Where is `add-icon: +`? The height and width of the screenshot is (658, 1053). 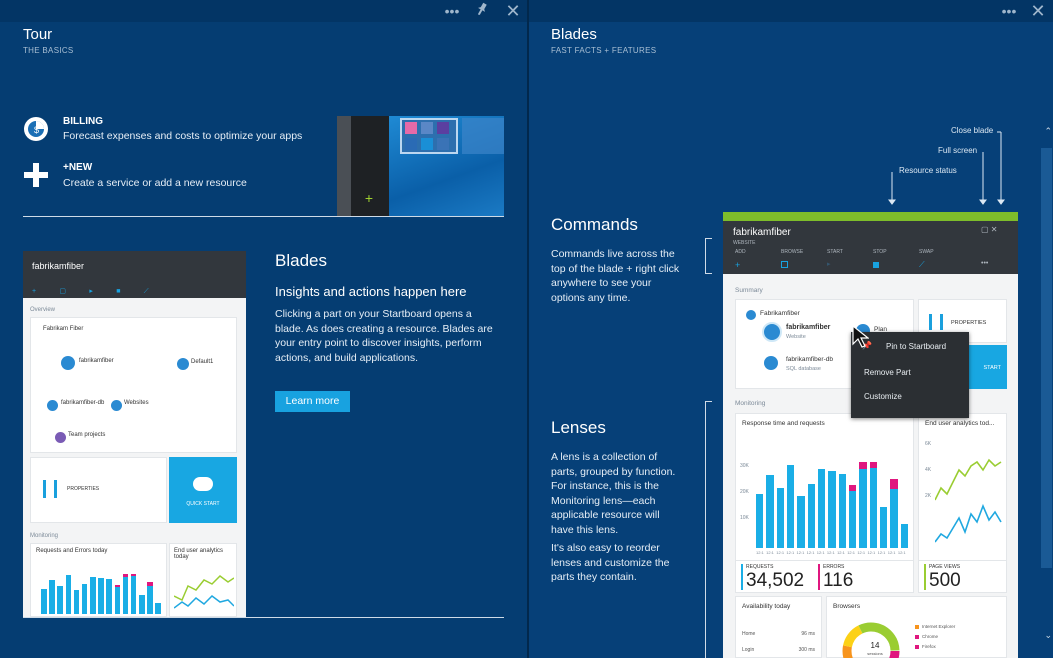 add-icon: + is located at coordinates (738, 265).